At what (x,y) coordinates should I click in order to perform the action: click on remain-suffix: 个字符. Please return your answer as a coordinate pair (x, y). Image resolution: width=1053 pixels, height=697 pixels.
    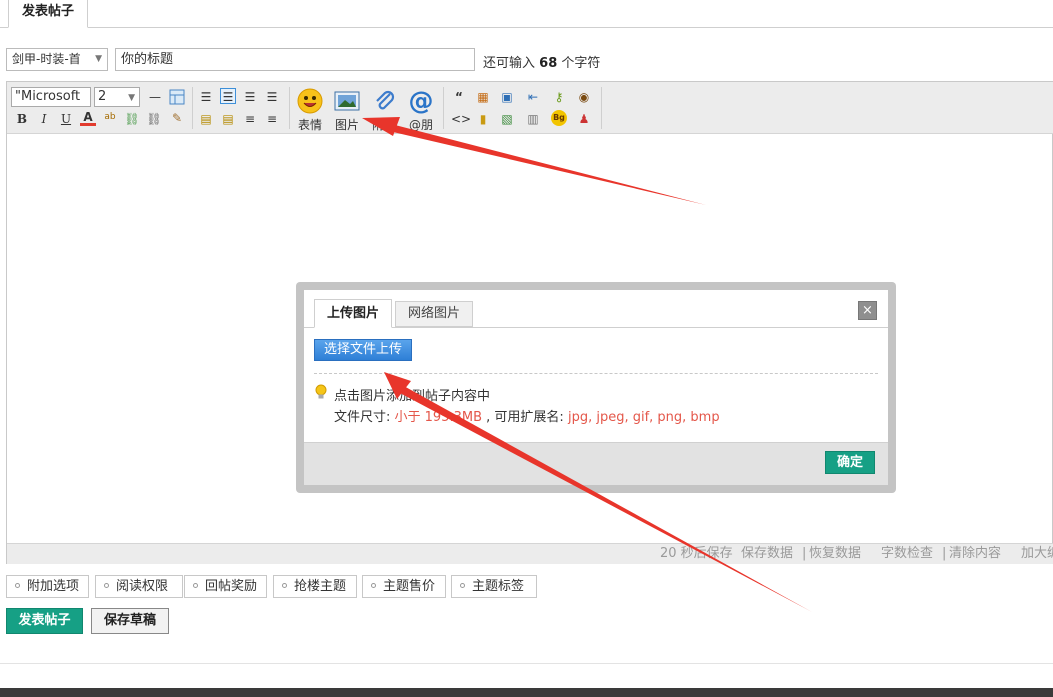
    Looking at the image, I should click on (581, 63).